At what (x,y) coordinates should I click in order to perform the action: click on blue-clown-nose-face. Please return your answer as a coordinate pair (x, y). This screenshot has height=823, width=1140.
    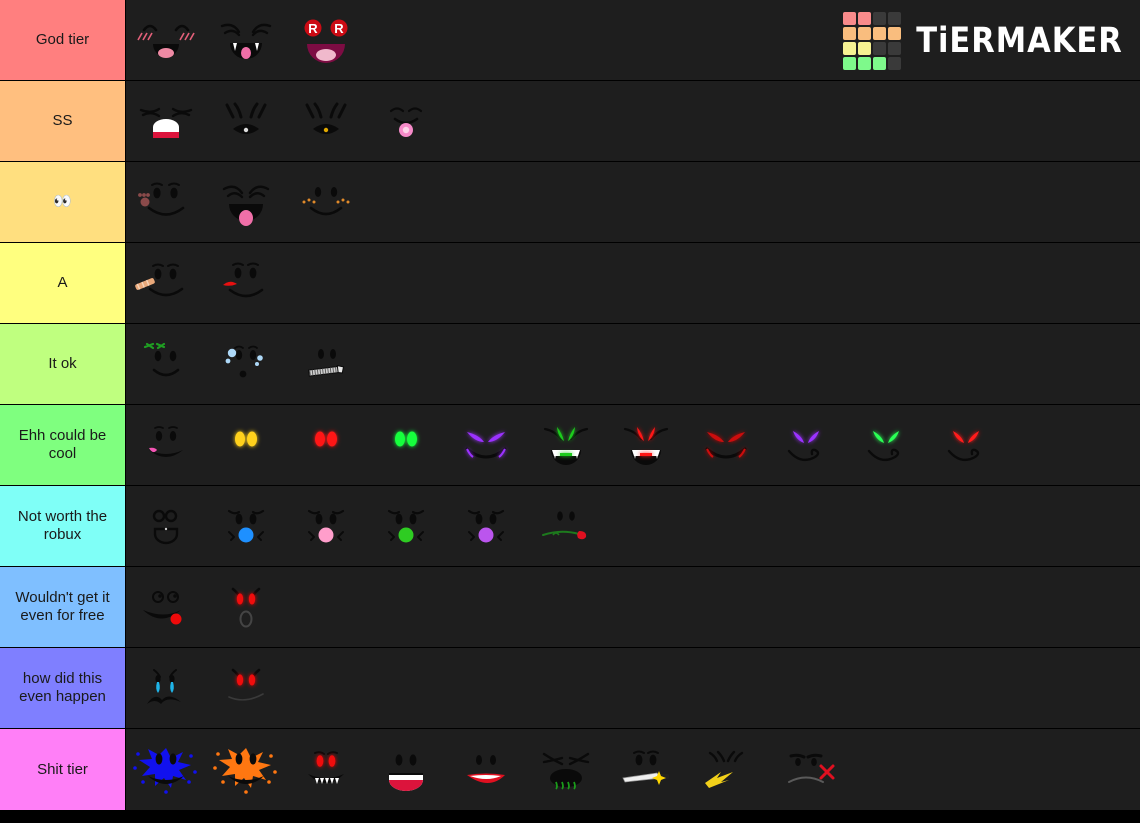
    Looking at the image, I should click on (246, 526).